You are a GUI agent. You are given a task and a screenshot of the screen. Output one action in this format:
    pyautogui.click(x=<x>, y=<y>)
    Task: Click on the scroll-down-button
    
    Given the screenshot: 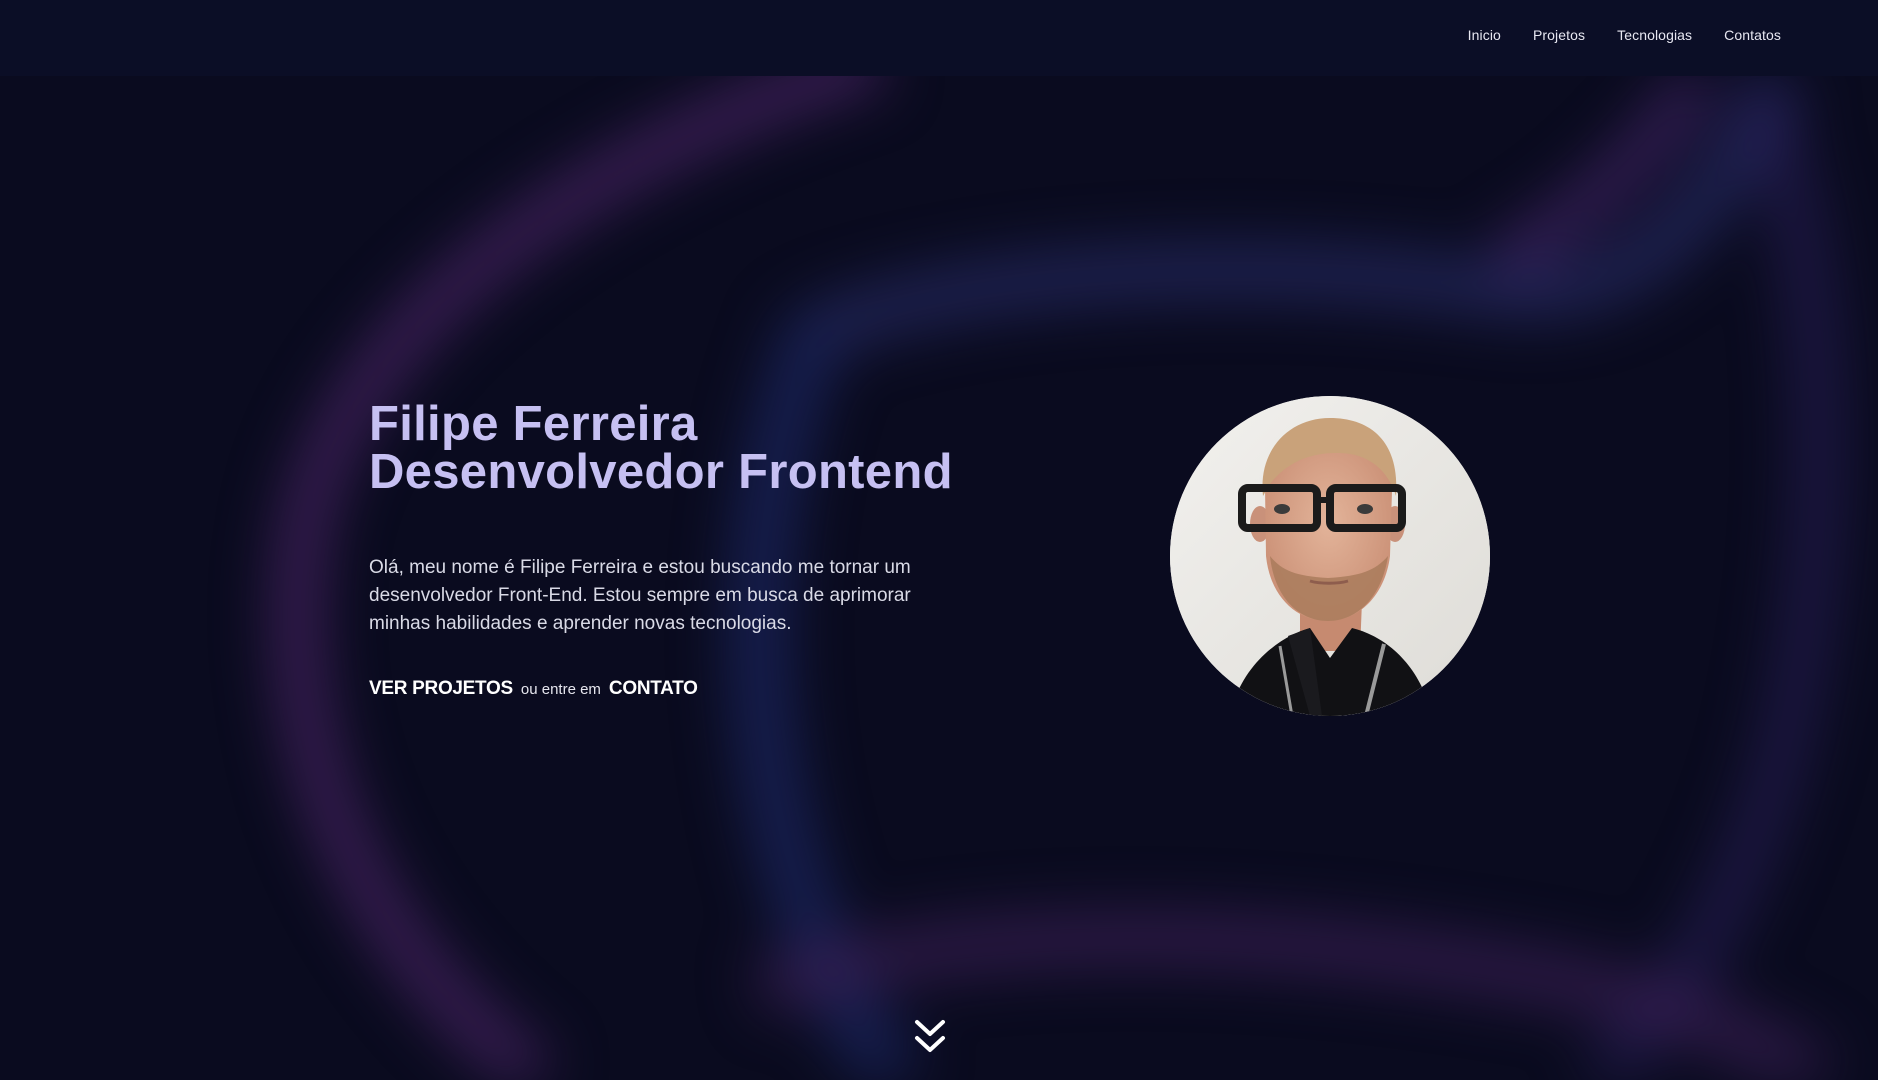 What is the action you would take?
    pyautogui.click(x=930, y=1038)
    